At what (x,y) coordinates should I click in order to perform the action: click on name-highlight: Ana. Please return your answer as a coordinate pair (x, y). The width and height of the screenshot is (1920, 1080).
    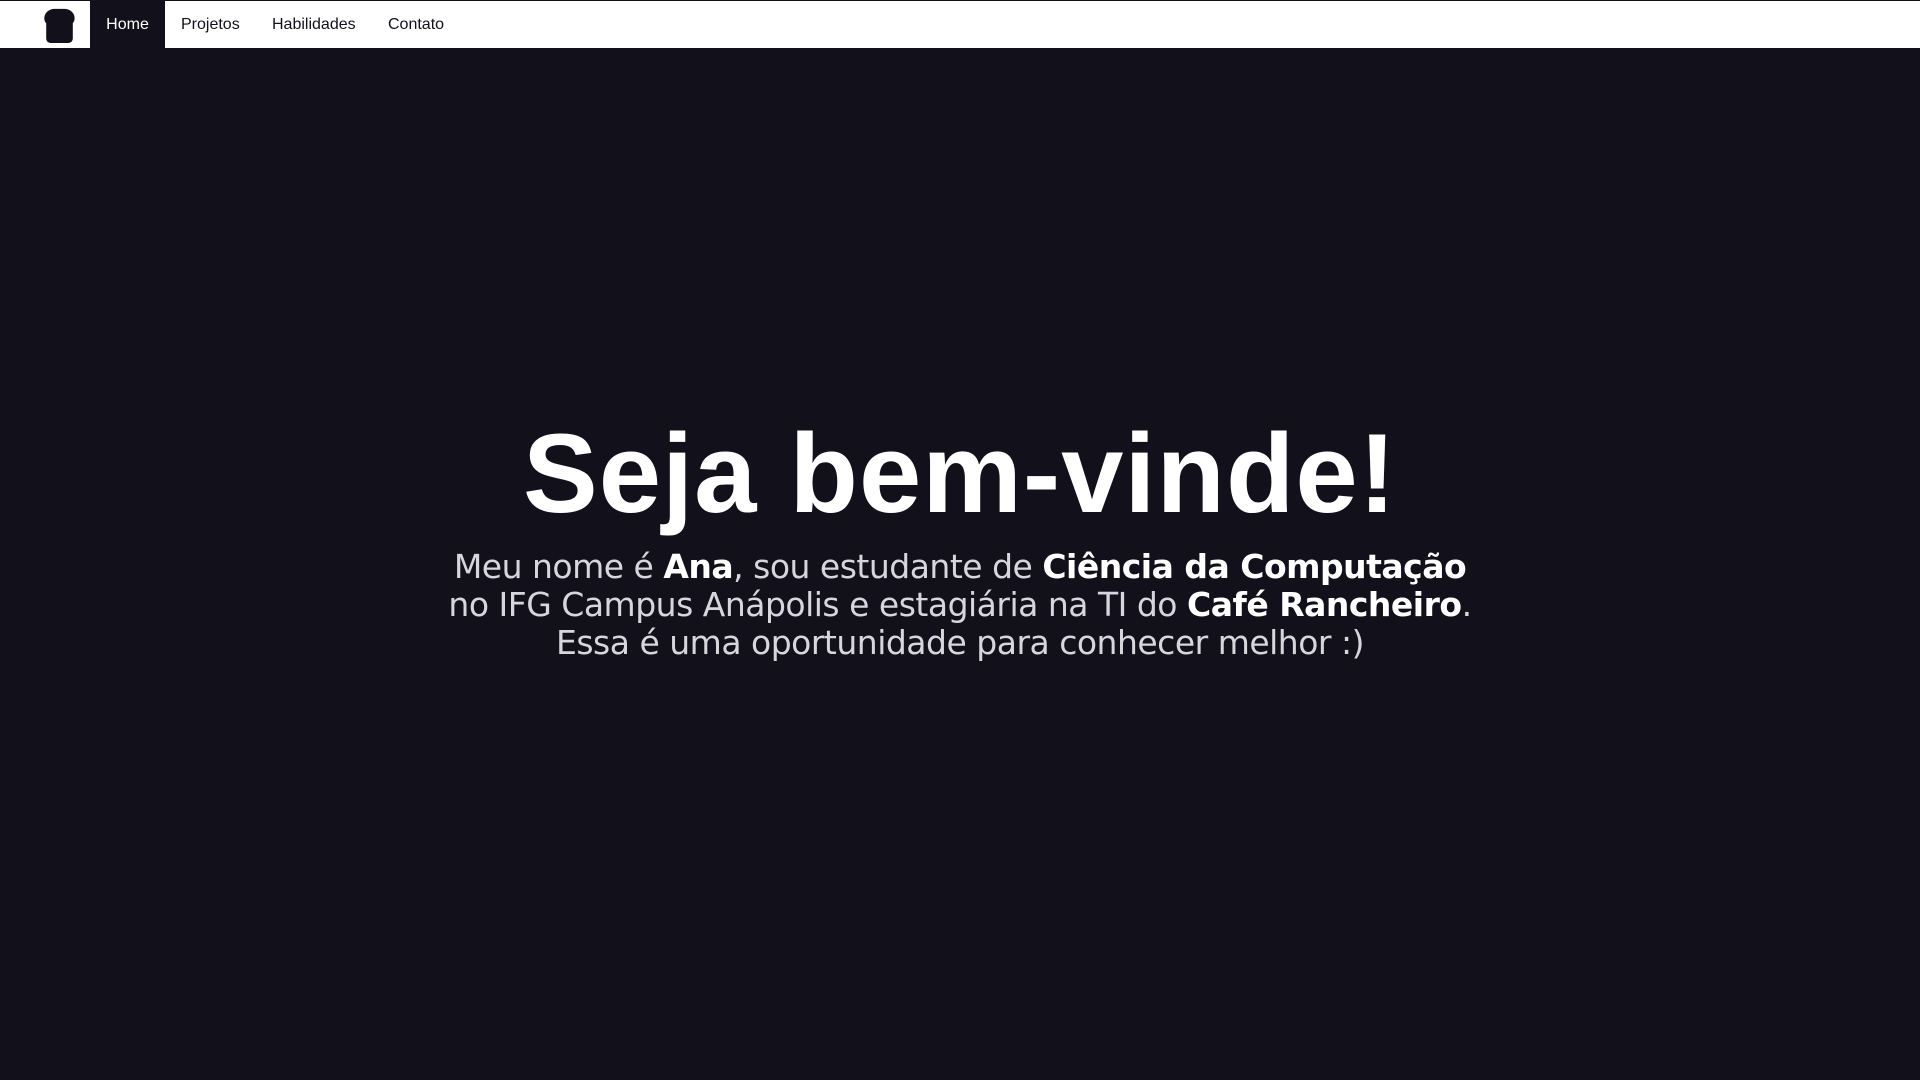
    Looking at the image, I should click on (698, 566).